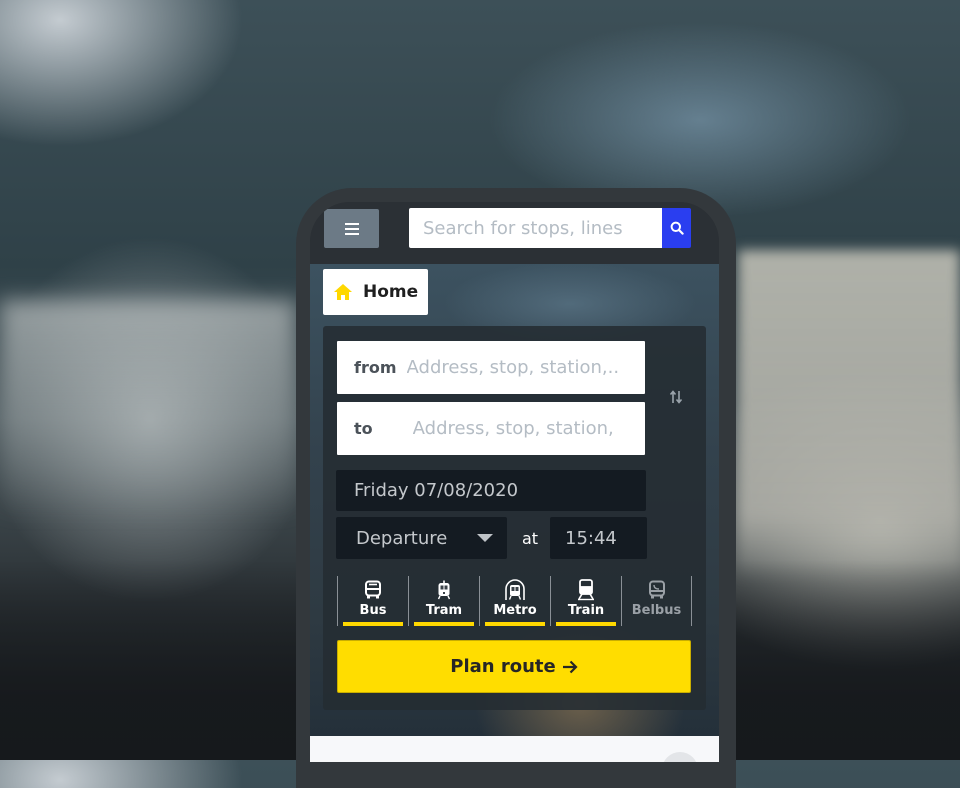  I want to click on plan-route-button: Plan route, so click(514, 666).